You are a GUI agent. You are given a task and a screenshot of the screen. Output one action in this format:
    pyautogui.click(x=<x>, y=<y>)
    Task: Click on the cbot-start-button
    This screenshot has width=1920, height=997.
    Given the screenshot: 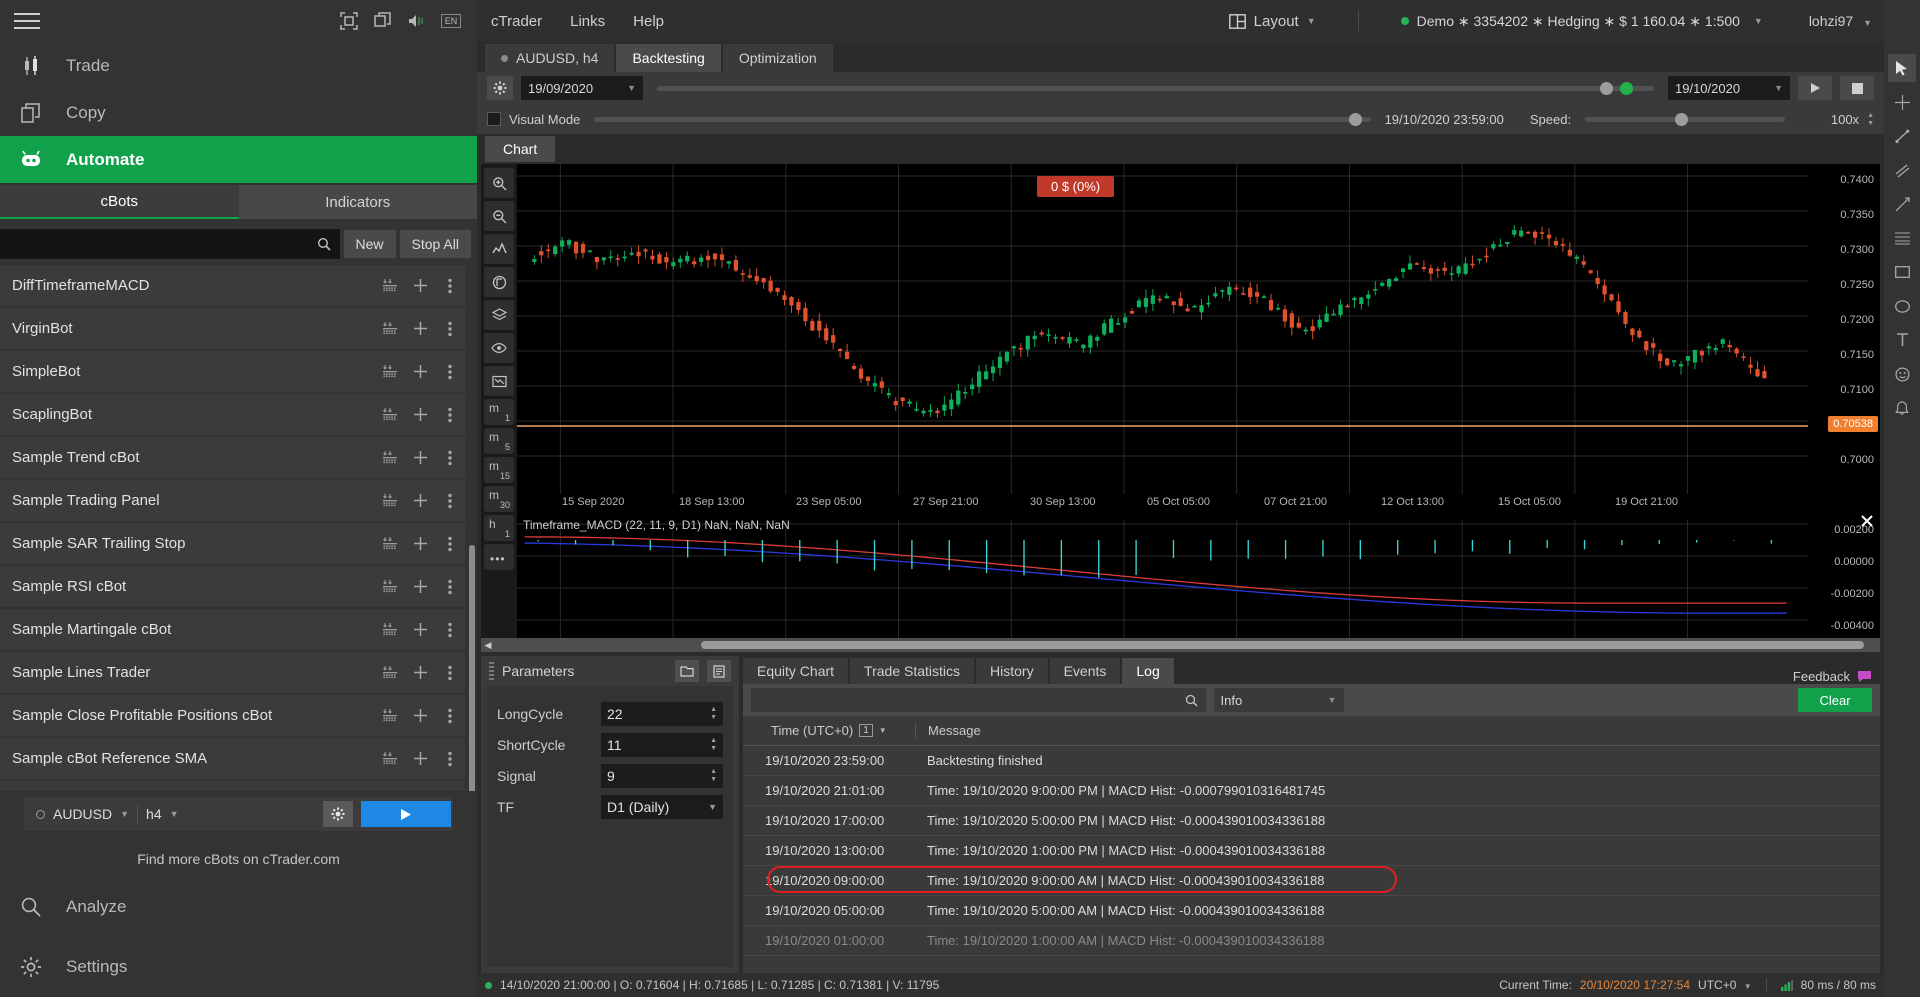 What is the action you would take?
    pyautogui.click(x=406, y=814)
    